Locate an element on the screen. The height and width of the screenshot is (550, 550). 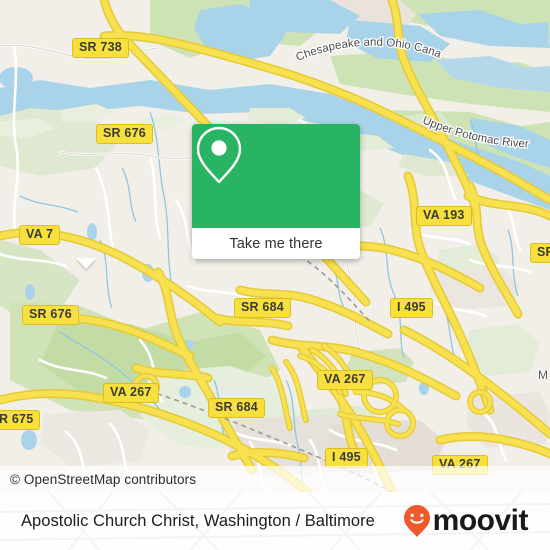
popup-cta-bar: Take me there is located at coordinates (276, 243).